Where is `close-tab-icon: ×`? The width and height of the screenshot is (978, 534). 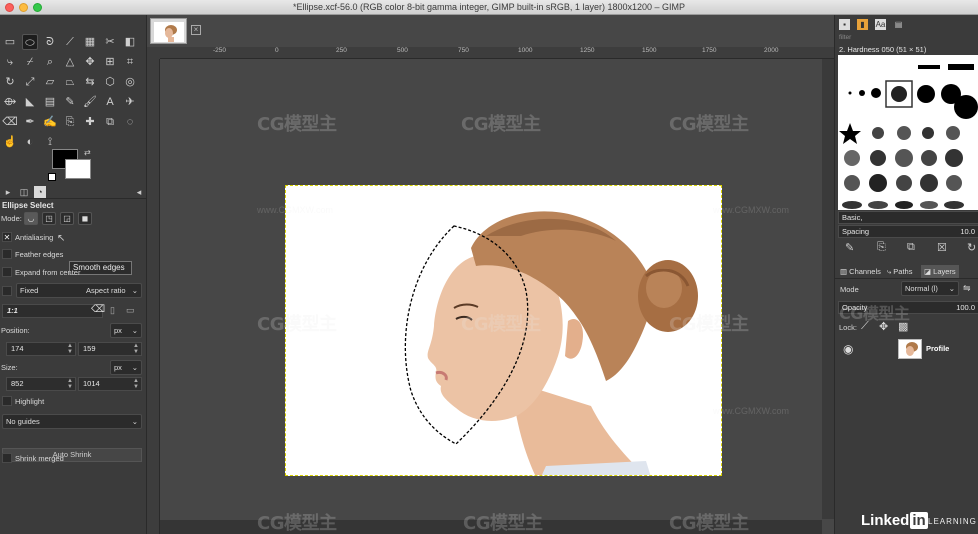
close-tab-icon: × is located at coordinates (196, 30).